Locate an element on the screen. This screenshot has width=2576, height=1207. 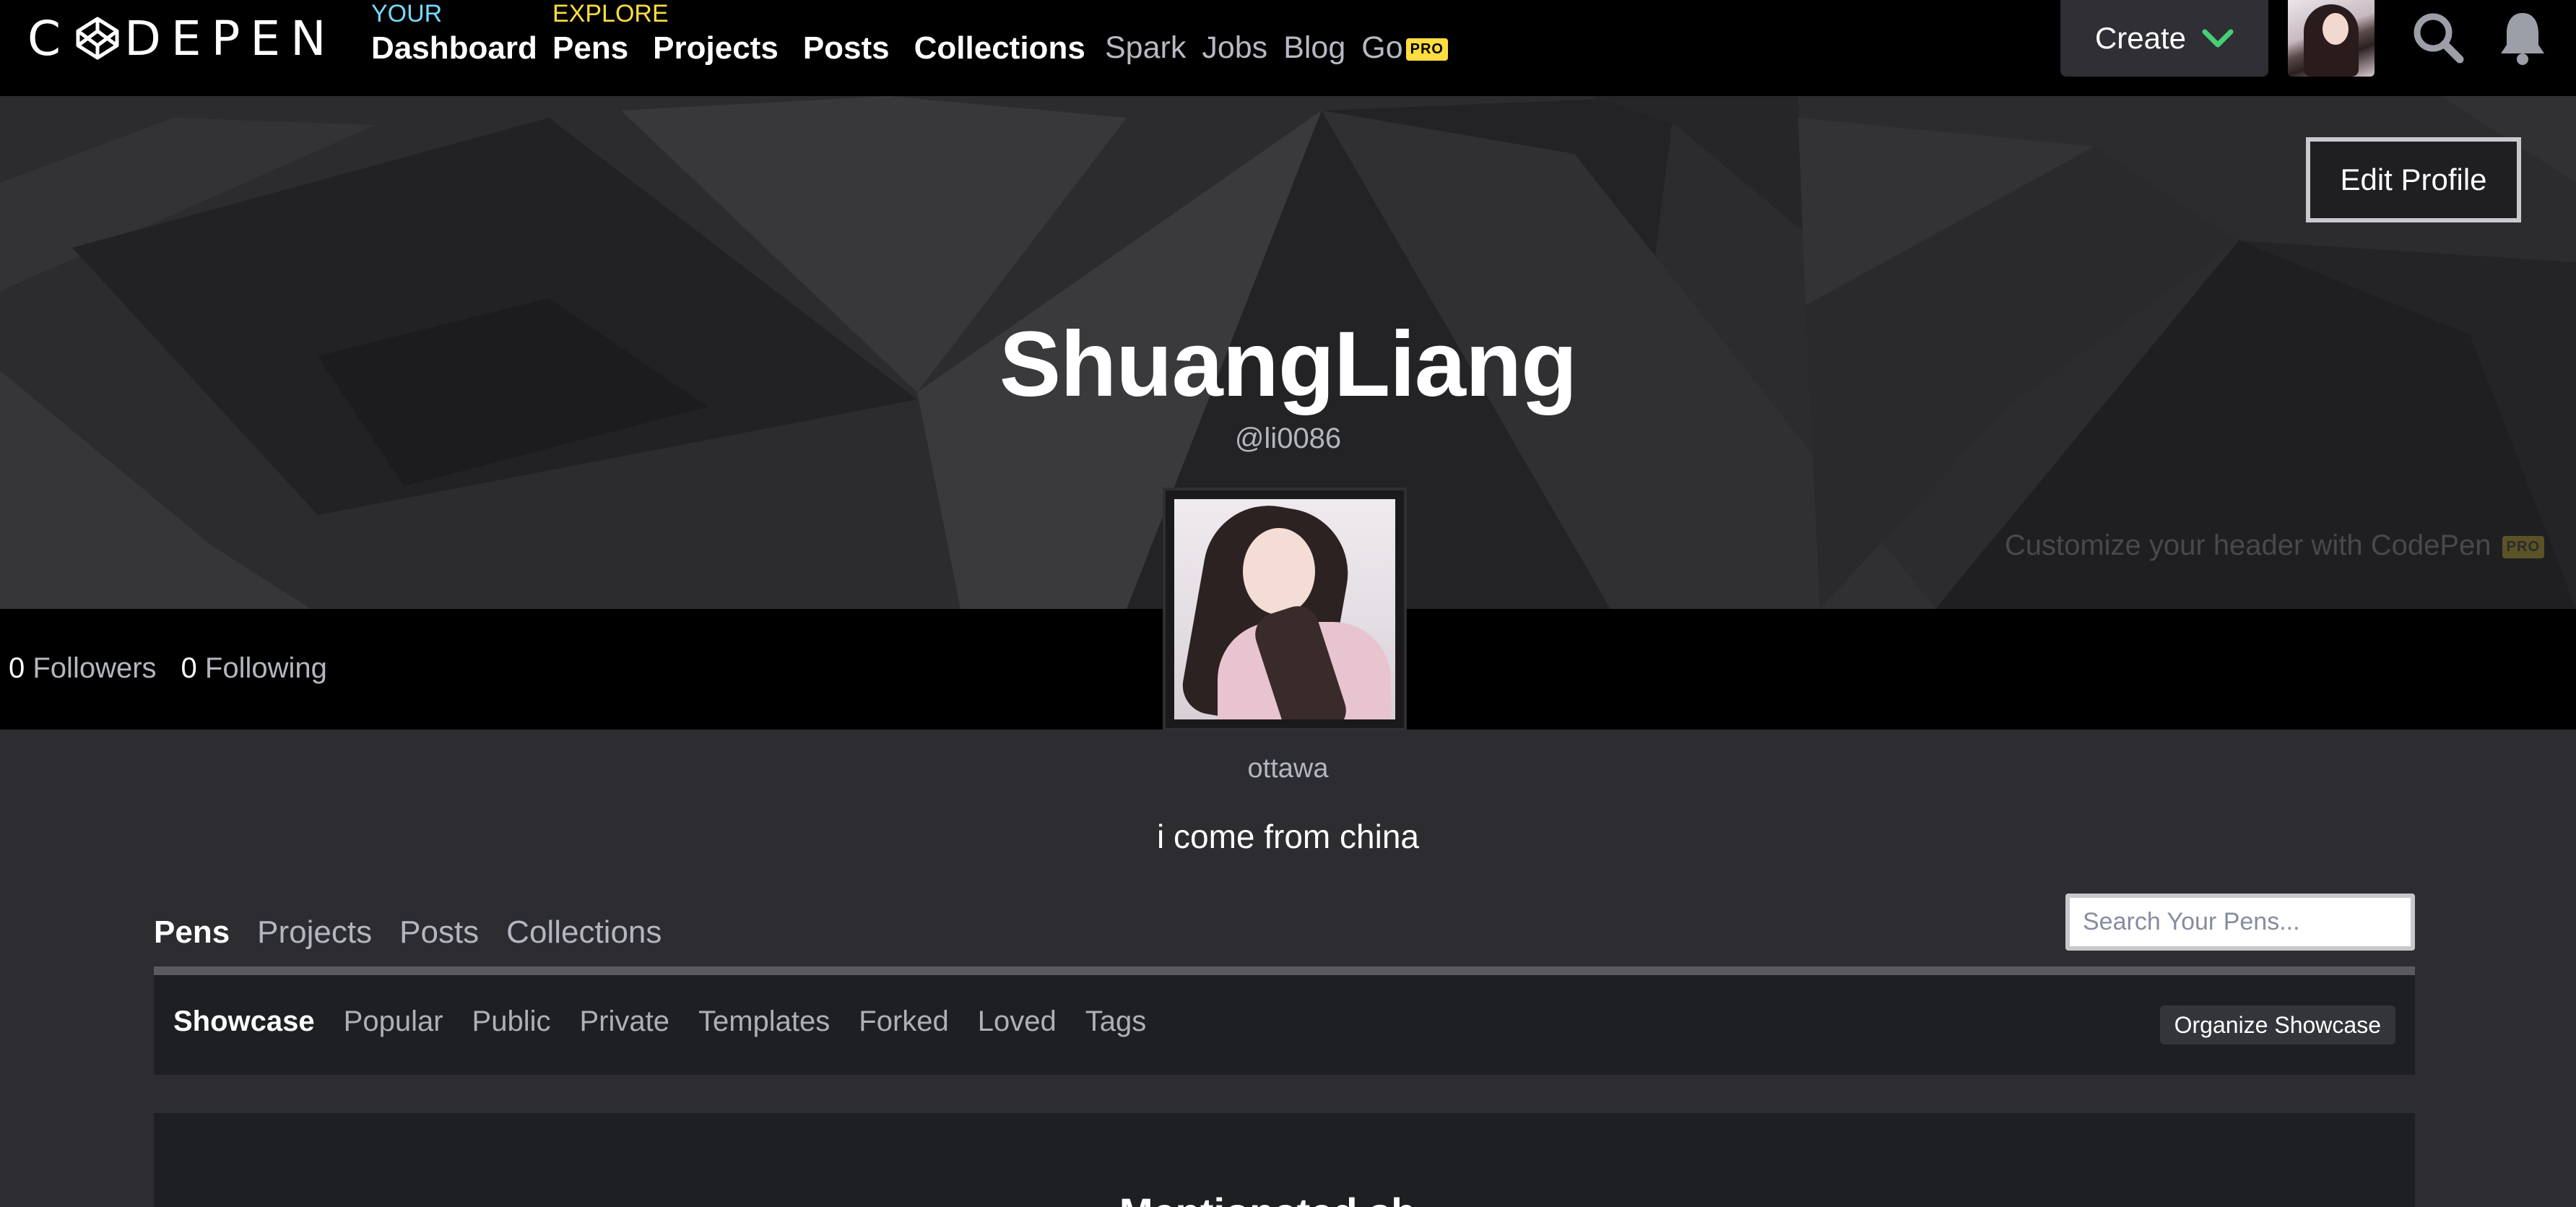
nav-go-label: Go is located at coordinates (1382, 47).